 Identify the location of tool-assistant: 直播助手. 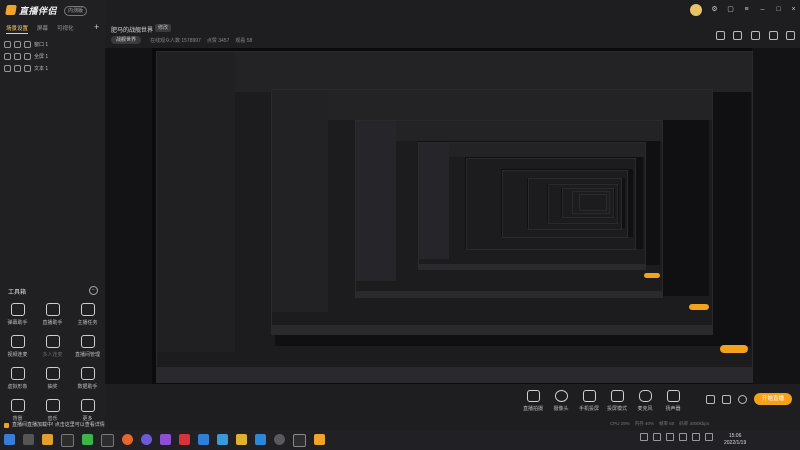
(52, 314).